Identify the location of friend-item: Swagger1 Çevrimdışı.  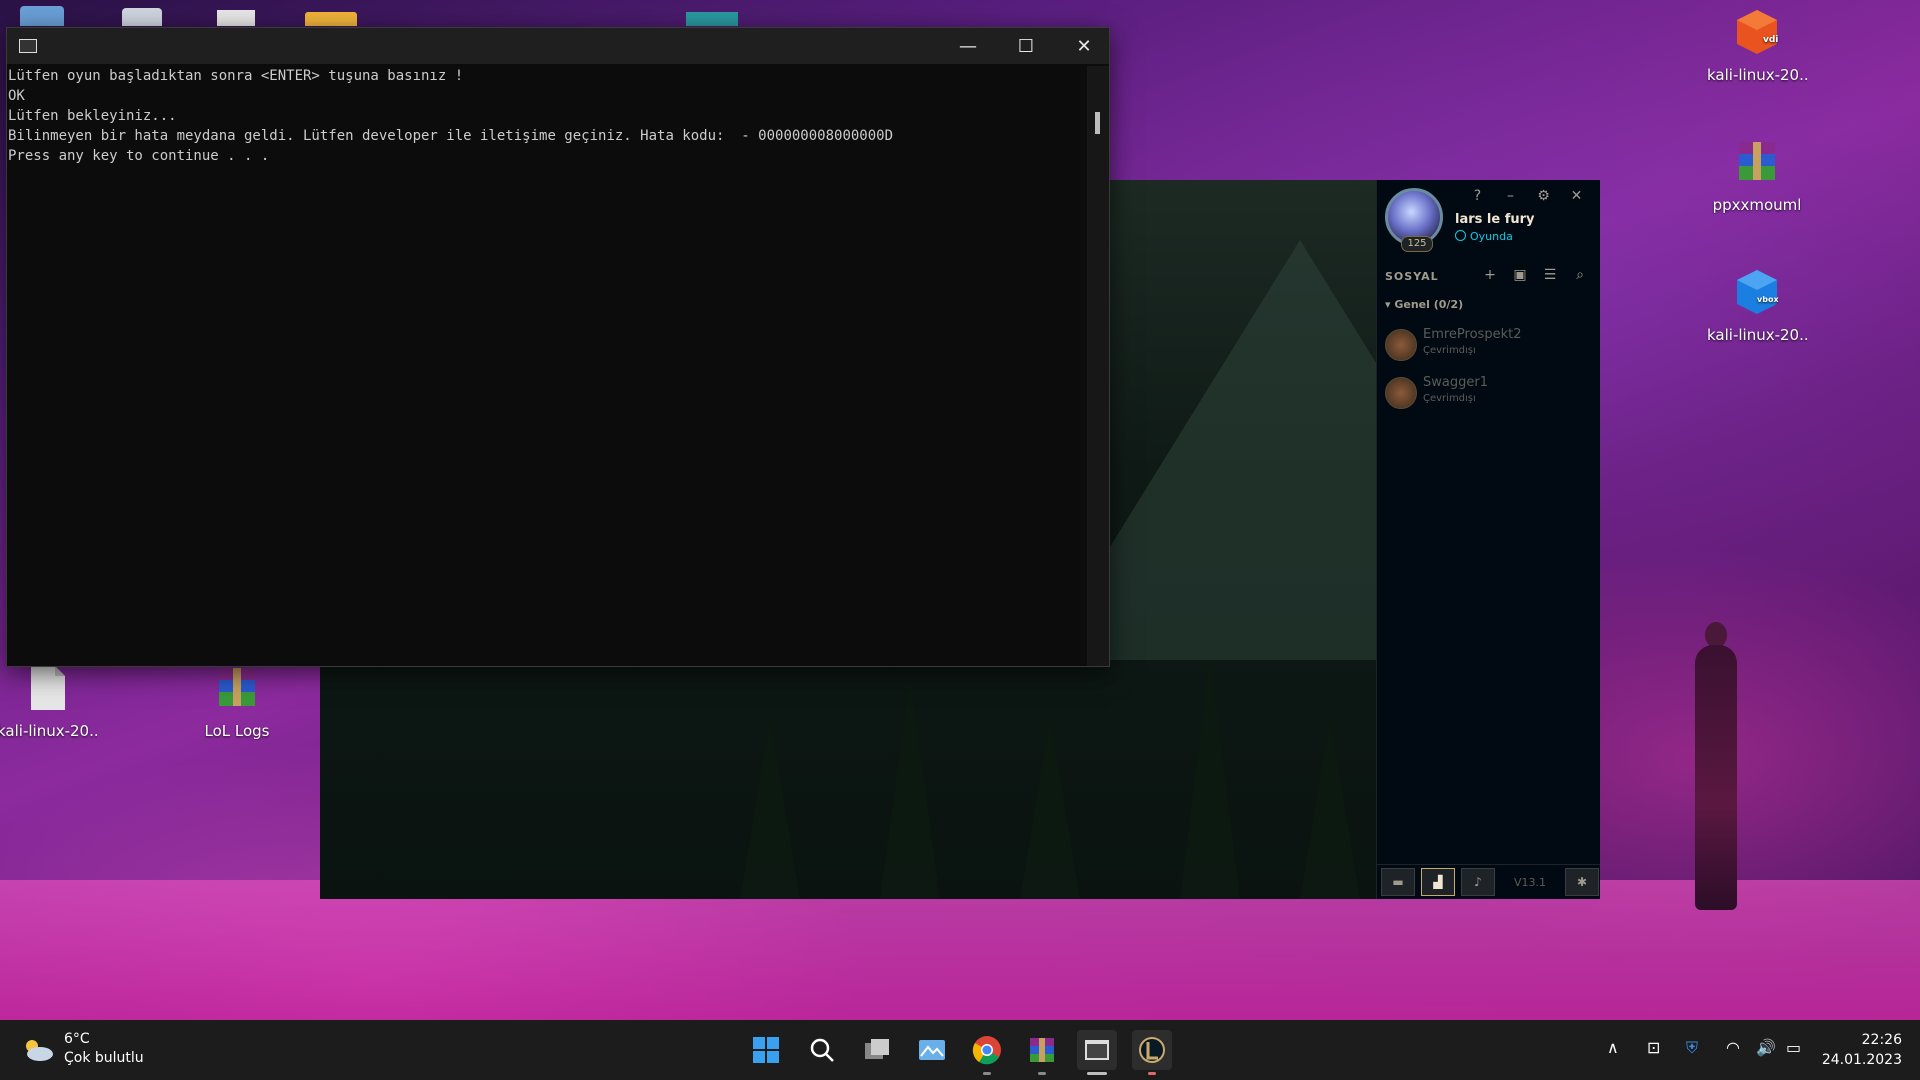
(1490, 393).